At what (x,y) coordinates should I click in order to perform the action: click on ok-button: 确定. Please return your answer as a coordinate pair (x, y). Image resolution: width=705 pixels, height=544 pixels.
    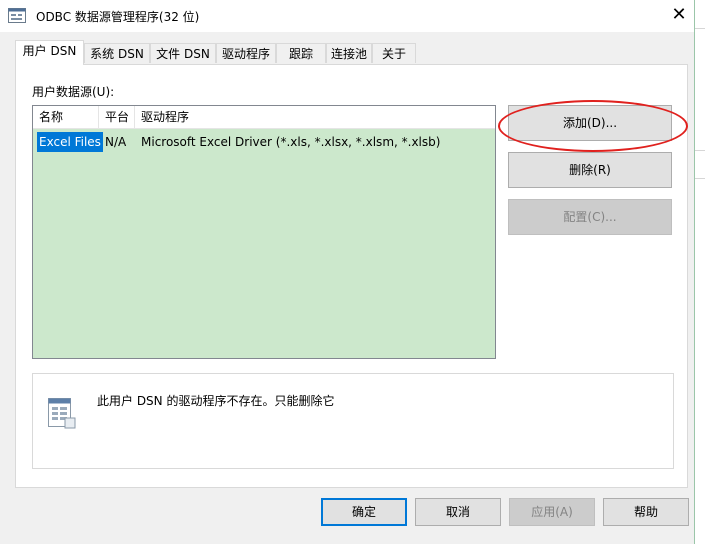
    Looking at the image, I should click on (364, 512).